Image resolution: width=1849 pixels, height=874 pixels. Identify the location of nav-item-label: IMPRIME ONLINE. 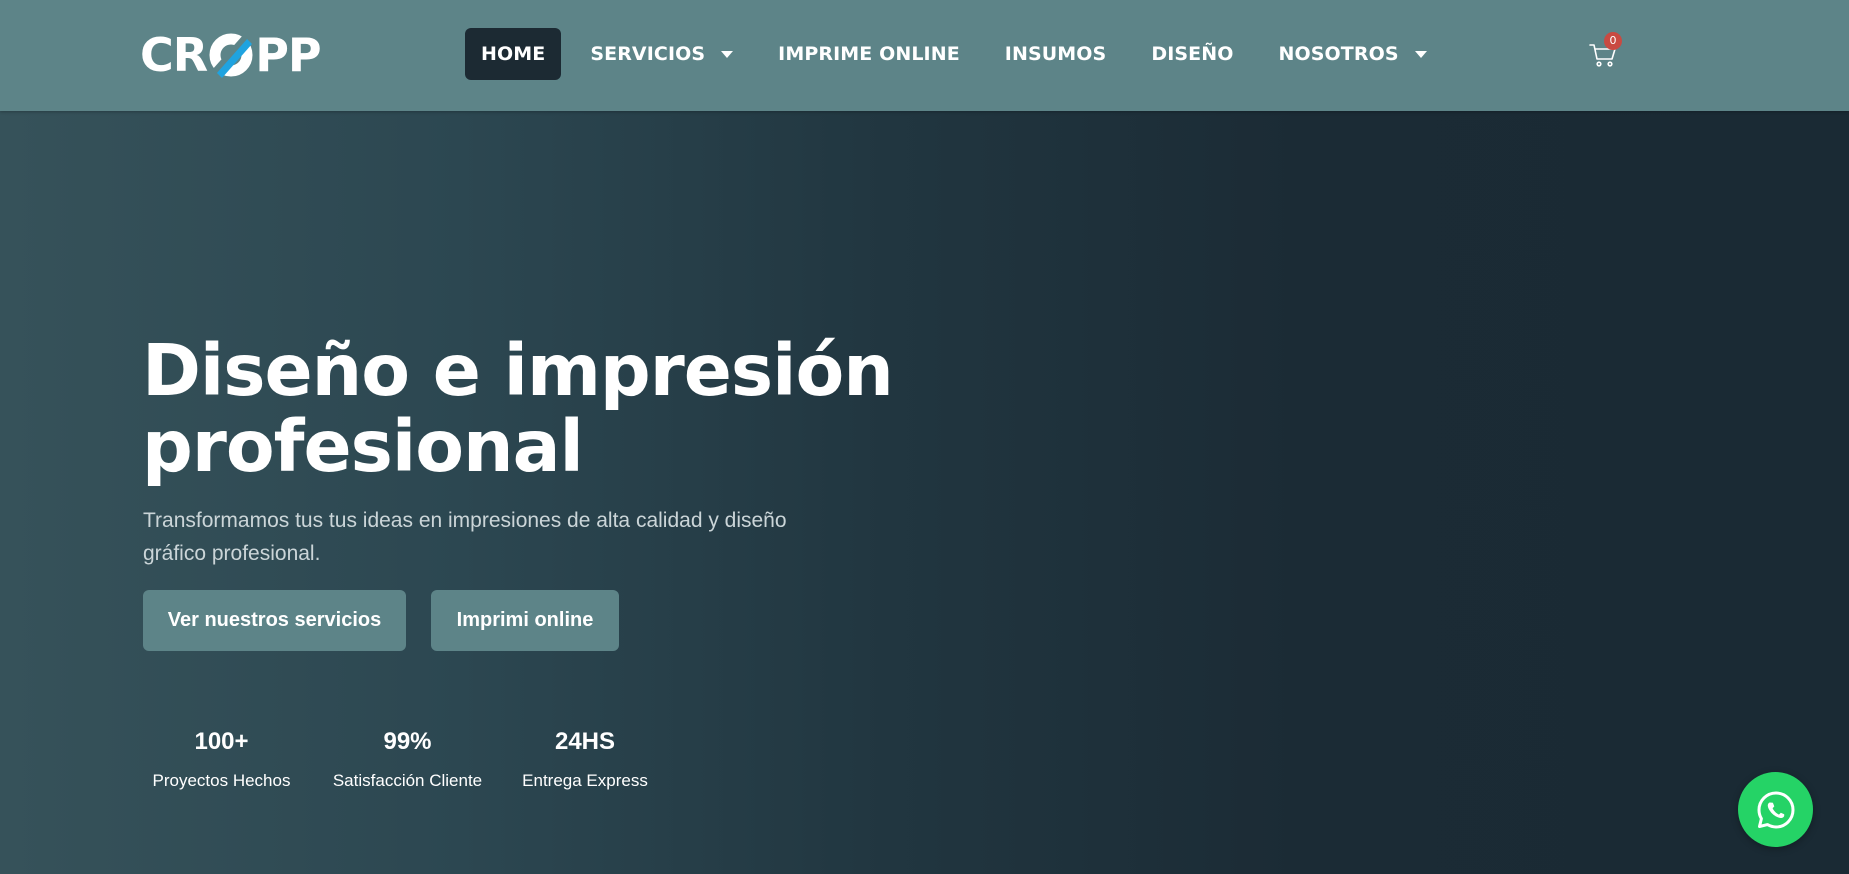
(869, 54).